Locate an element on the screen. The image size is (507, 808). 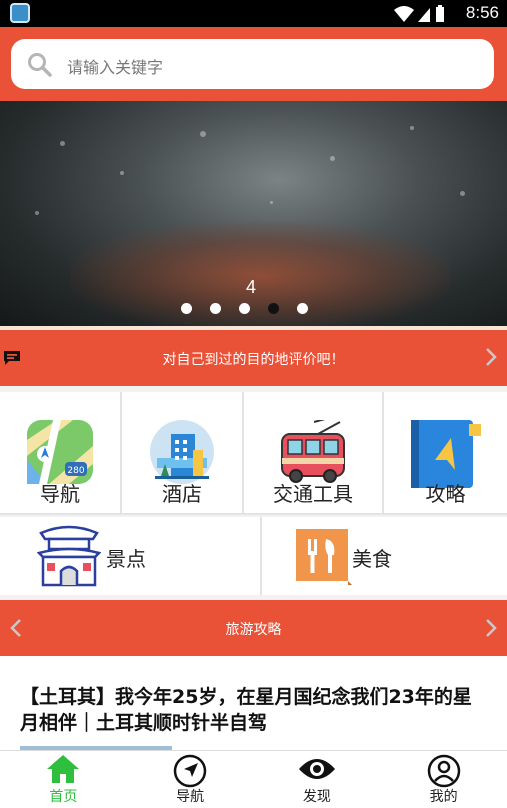
section-header-travel-guides: 旅游攻略 is located at coordinates (253, 628).